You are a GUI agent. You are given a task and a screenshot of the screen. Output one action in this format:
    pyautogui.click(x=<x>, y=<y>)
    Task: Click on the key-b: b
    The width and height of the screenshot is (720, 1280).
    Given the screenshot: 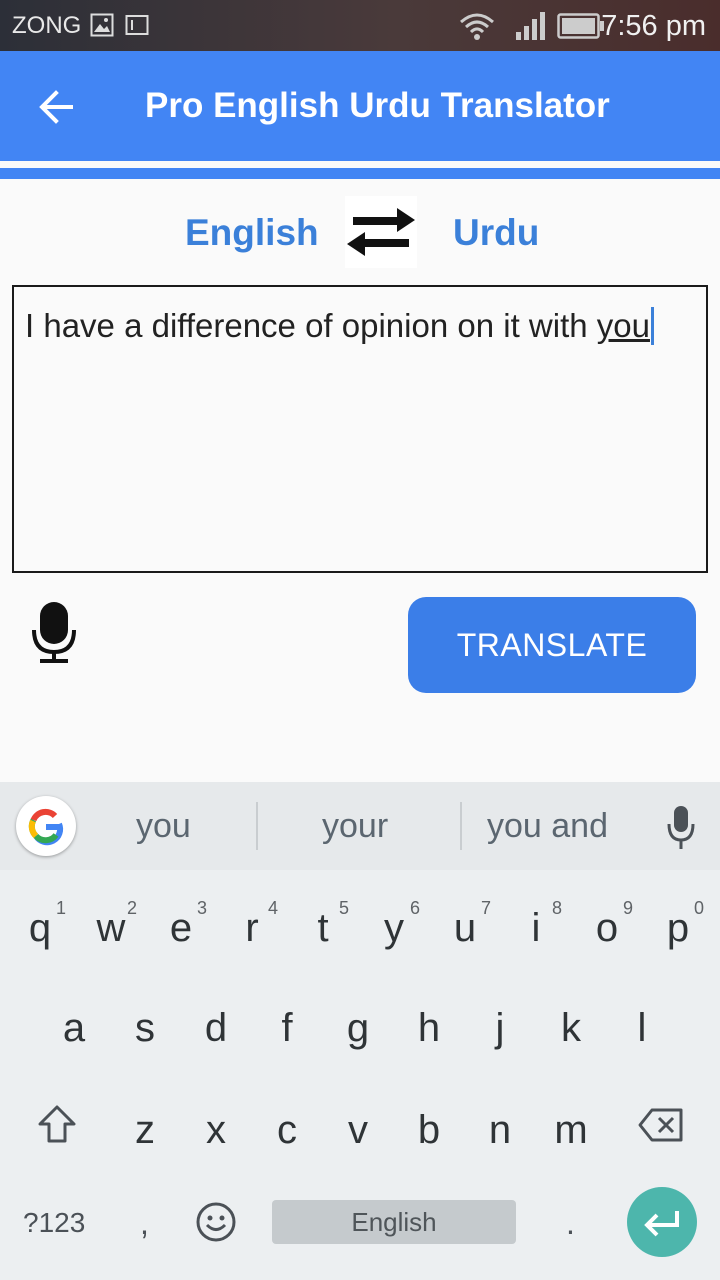 What is the action you would take?
    pyautogui.click(x=429, y=1129)
    